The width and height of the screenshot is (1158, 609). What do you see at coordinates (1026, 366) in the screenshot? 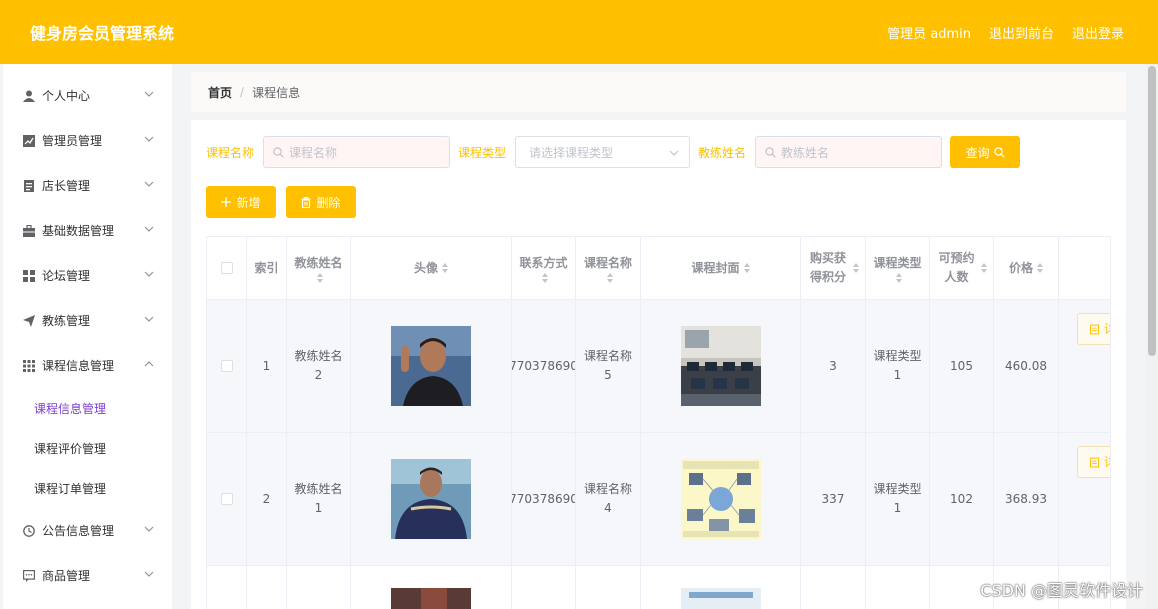
I see `cell-price: 460.08` at bounding box center [1026, 366].